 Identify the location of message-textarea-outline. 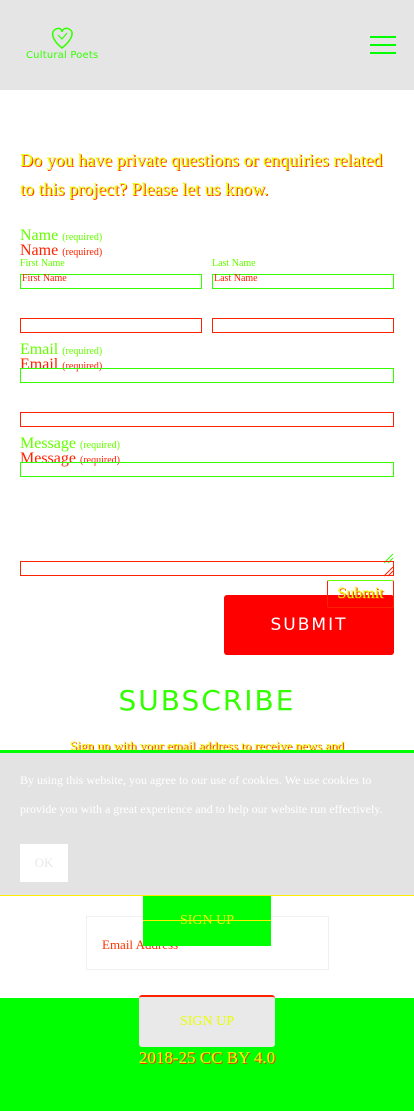
(207, 519).